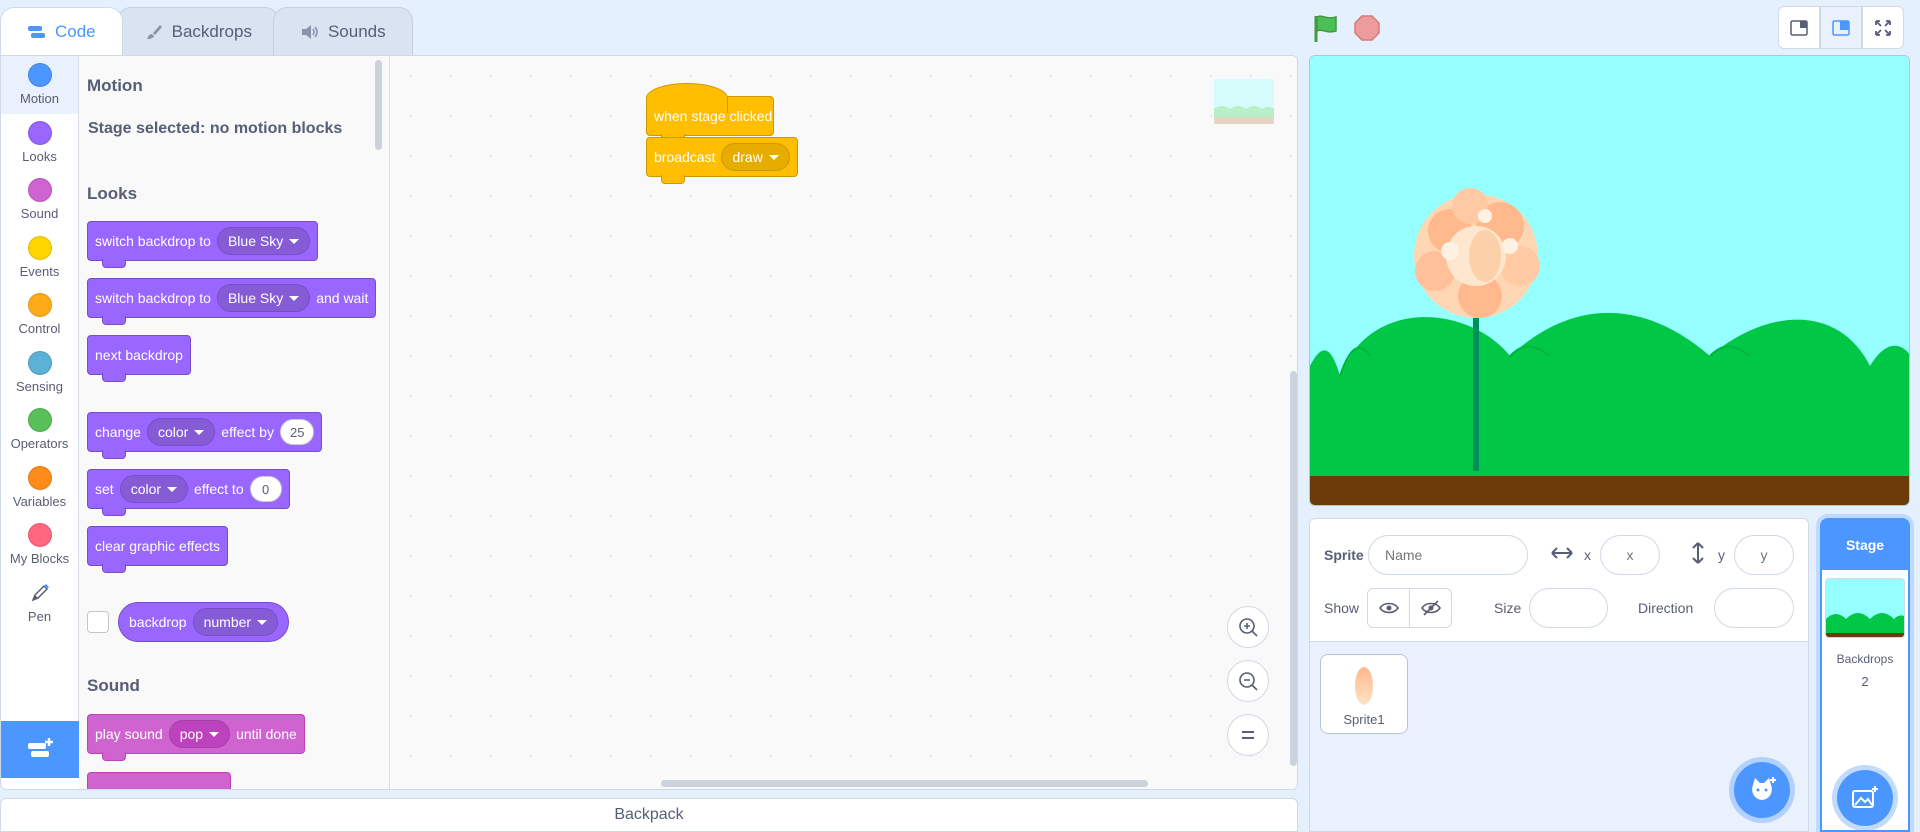 This screenshot has width=1920, height=832. I want to click on size-label: Size, so click(1508, 608).